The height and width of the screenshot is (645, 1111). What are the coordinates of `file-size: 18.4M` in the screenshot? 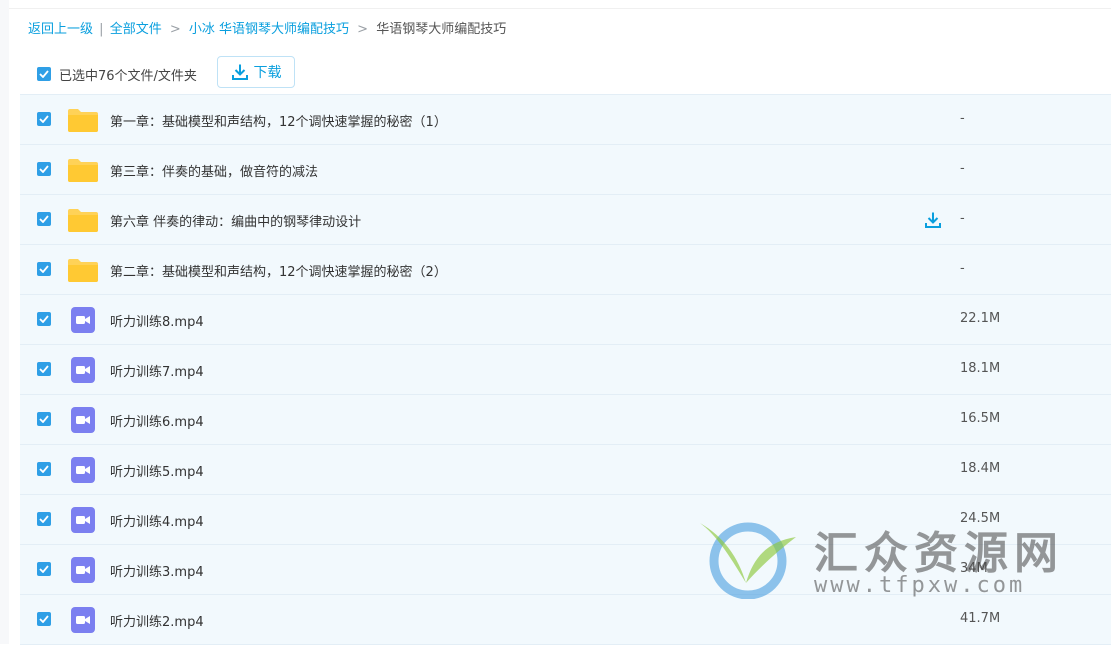 It's located at (980, 468).